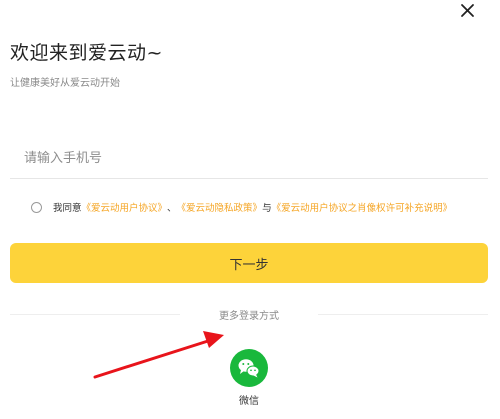 This screenshot has height=419, width=500. I want to click on agreement-prefix: 我同意, so click(67, 208).